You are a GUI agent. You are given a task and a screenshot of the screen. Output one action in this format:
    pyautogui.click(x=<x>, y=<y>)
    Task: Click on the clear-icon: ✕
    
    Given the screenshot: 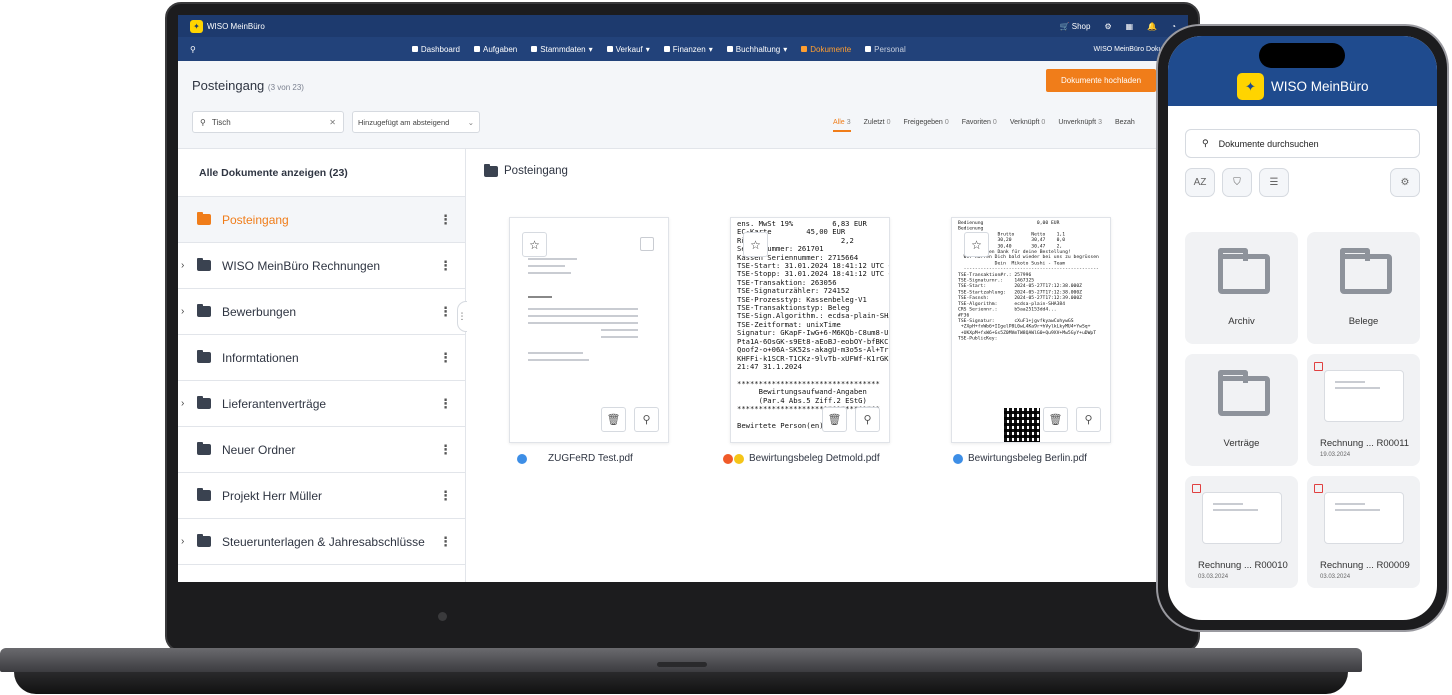 What is the action you would take?
    pyautogui.click(x=332, y=122)
    